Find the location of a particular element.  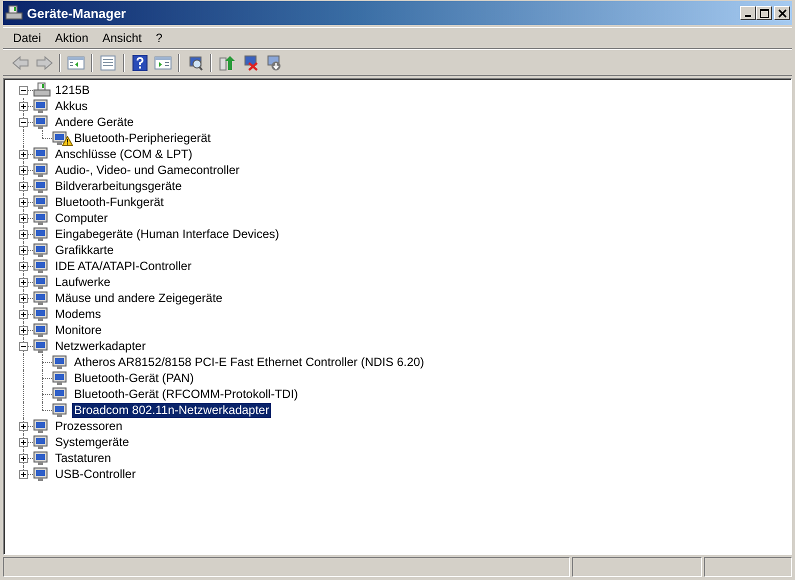

tree-item: Bildverarbeitungsgeräte is located at coordinates (118, 186).